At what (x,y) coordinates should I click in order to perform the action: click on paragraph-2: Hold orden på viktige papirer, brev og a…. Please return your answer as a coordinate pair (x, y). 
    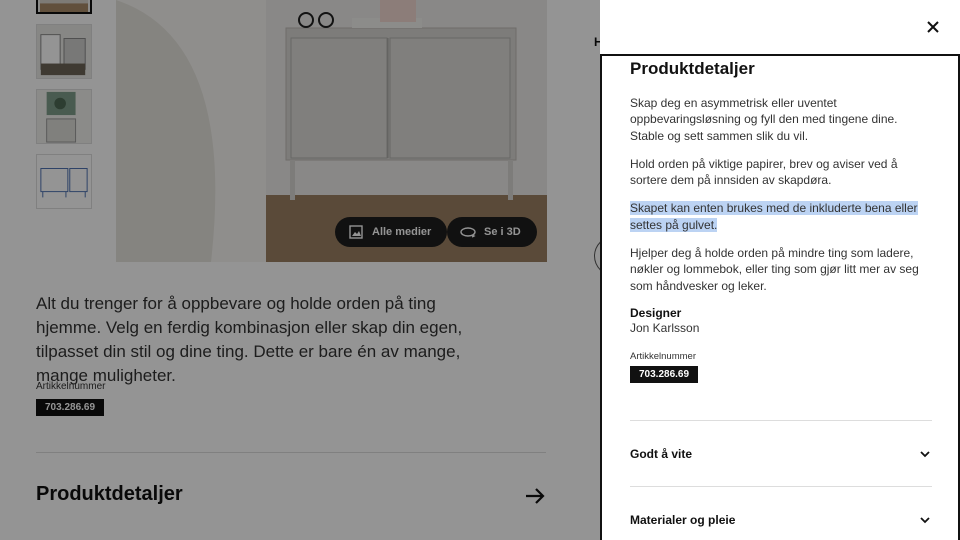
    Looking at the image, I should click on (764, 172).